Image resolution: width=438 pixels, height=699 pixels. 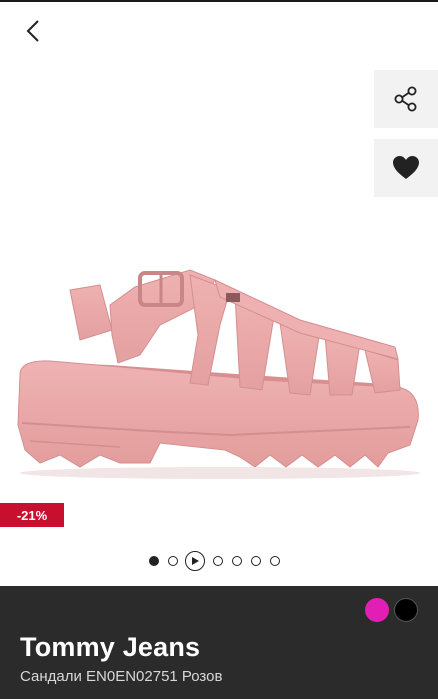 What do you see at coordinates (377, 610) in the screenshot?
I see `color-swatch-pink` at bounding box center [377, 610].